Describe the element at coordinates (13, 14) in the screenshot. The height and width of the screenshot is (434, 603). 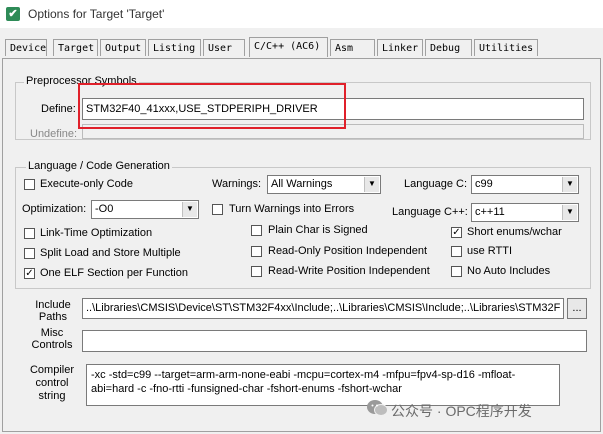
I see `app-icon: ✔` at that location.